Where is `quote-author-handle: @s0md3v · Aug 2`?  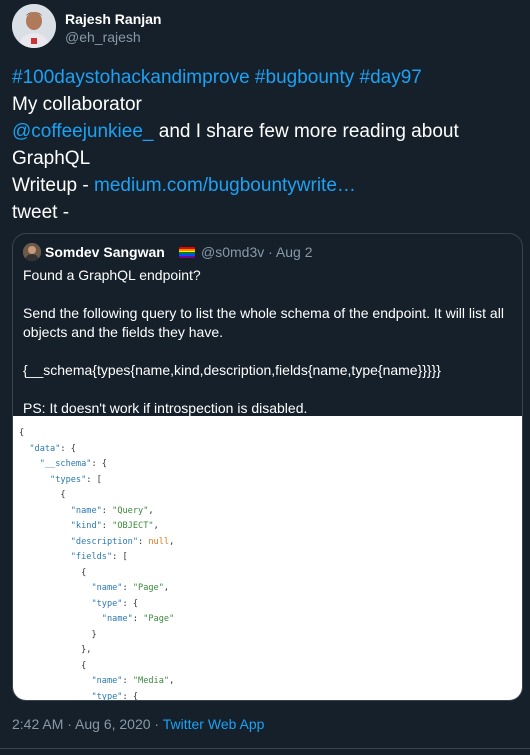
quote-author-handle: @s0md3v · Aug 2 is located at coordinates (257, 252).